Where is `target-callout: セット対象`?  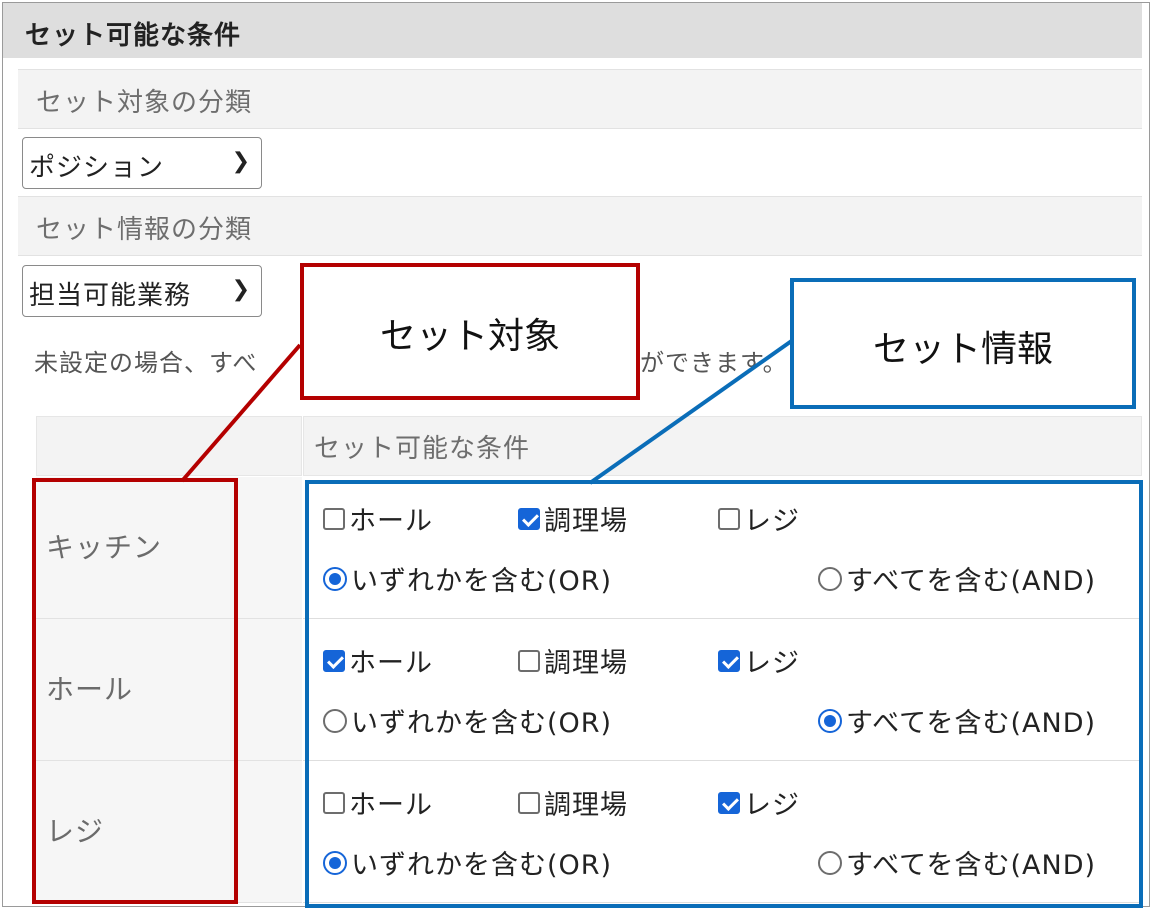
target-callout: セット対象 is located at coordinates (470, 331).